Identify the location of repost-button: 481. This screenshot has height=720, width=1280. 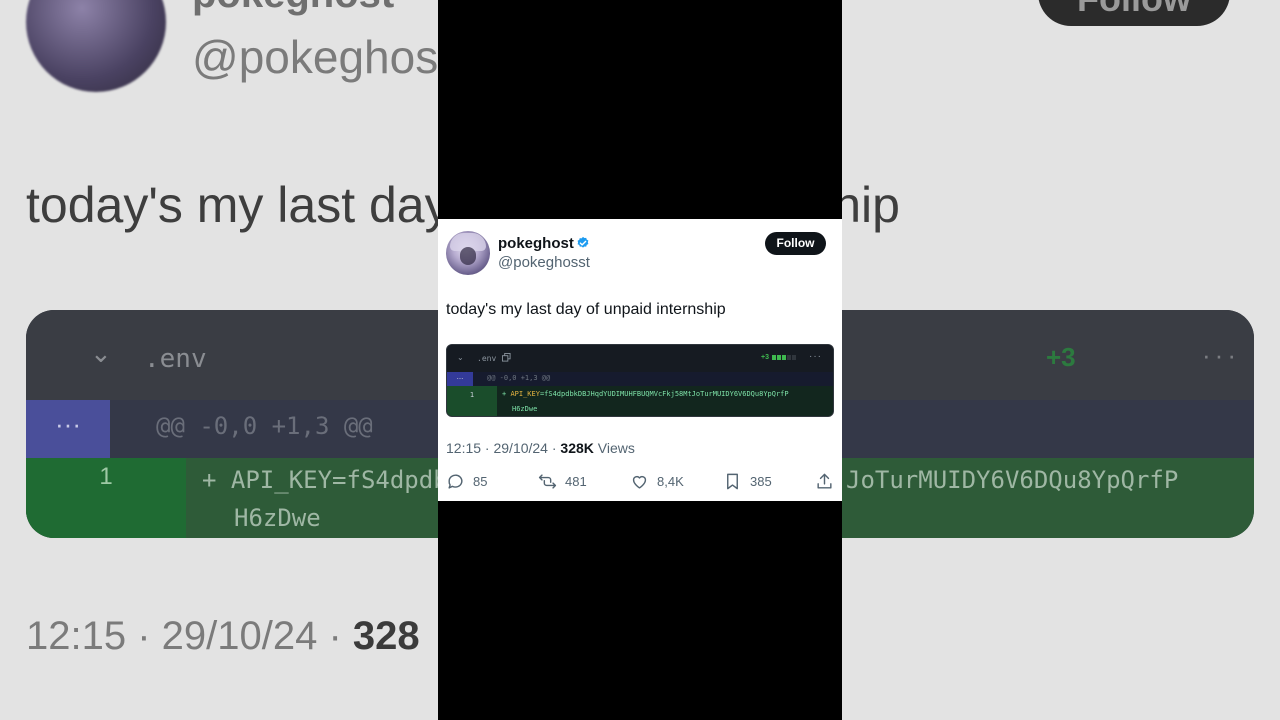
(562, 481).